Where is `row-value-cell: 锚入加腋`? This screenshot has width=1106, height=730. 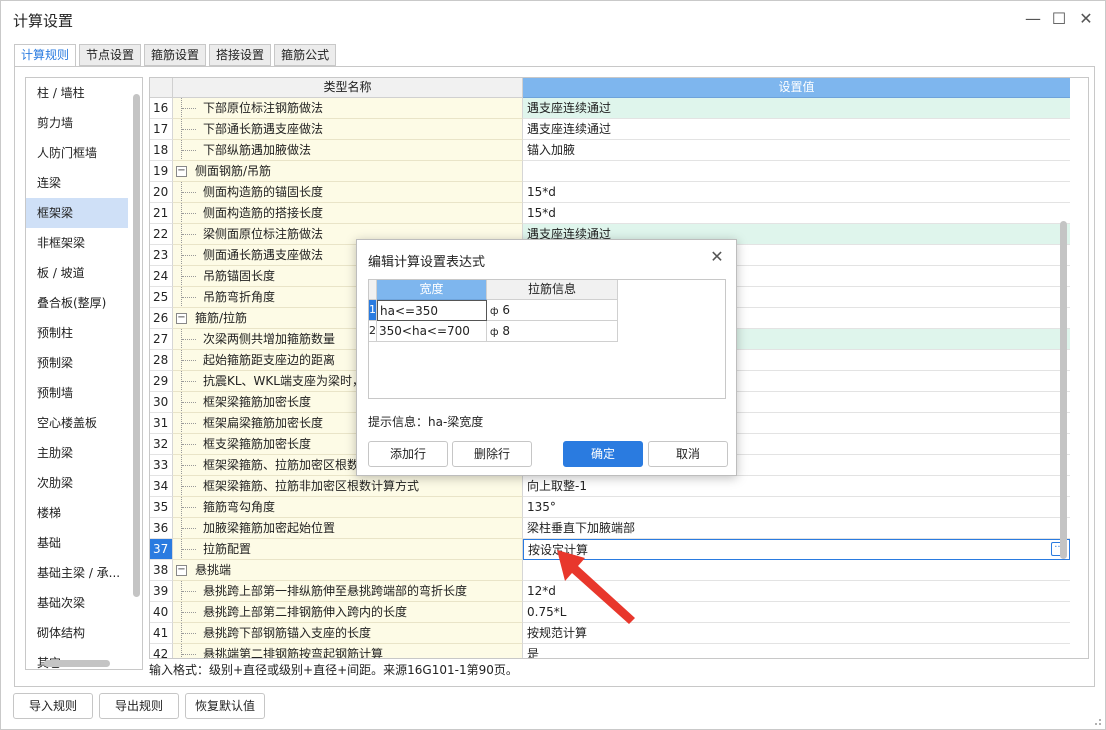 row-value-cell: 锚入加腋 is located at coordinates (796, 150).